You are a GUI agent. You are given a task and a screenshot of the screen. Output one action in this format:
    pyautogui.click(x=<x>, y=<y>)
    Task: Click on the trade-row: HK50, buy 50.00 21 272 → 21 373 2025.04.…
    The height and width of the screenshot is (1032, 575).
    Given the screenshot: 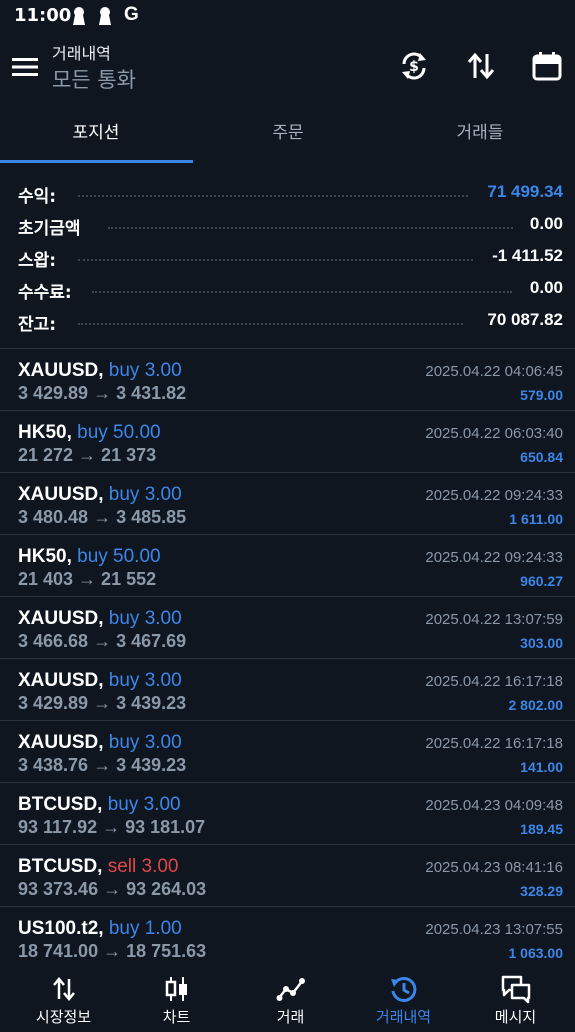 What is the action you would take?
    pyautogui.click(x=287, y=441)
    